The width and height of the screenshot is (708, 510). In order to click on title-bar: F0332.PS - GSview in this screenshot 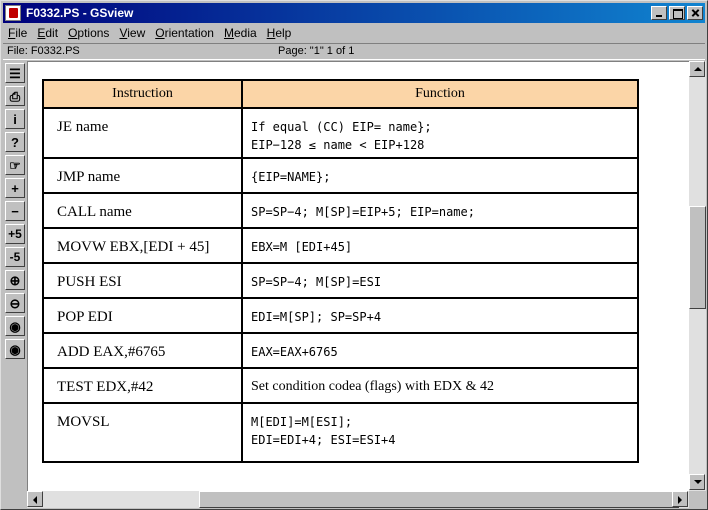, I will do `click(354, 13)`.